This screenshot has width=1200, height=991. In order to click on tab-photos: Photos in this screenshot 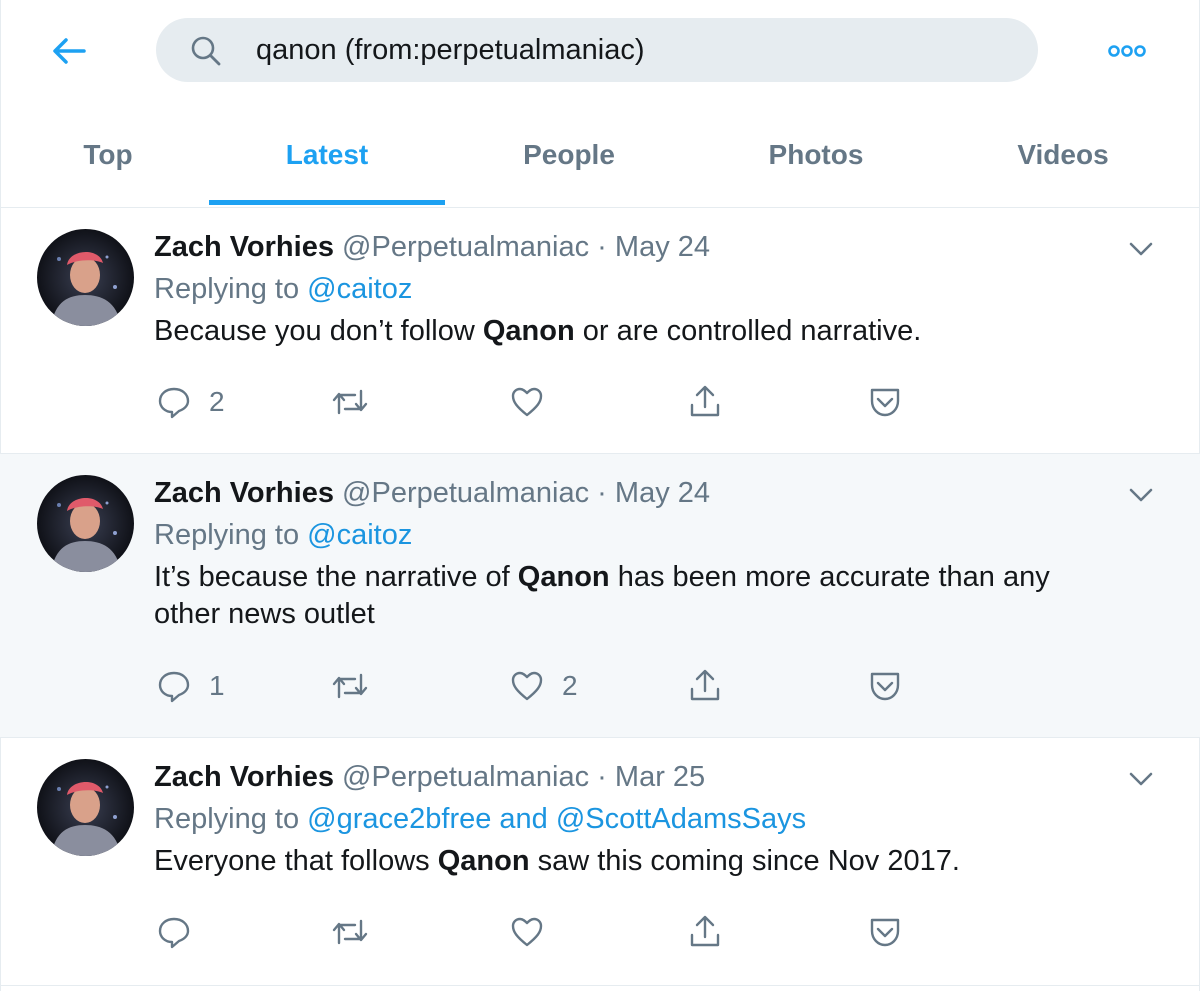, I will do `click(816, 154)`.